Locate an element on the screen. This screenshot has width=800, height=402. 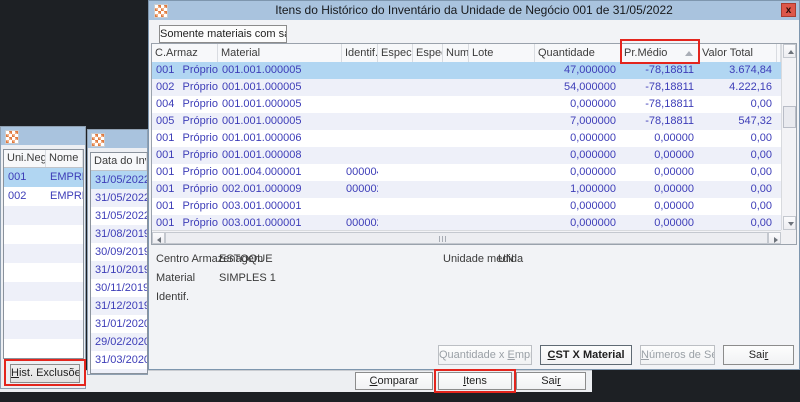
horizontal-scroll-thumb is located at coordinates (466, 238).